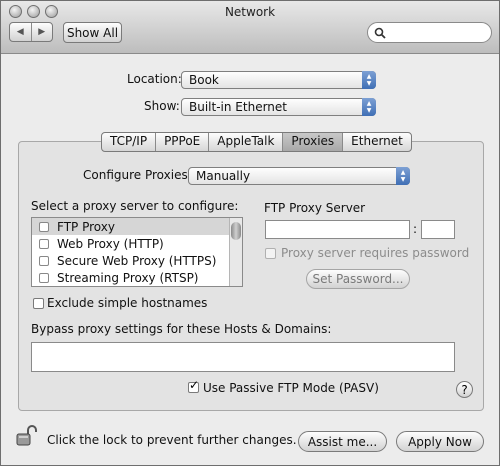  I want to click on show-popup: Built-in Ethernet ▲ ▼, so click(278, 107).